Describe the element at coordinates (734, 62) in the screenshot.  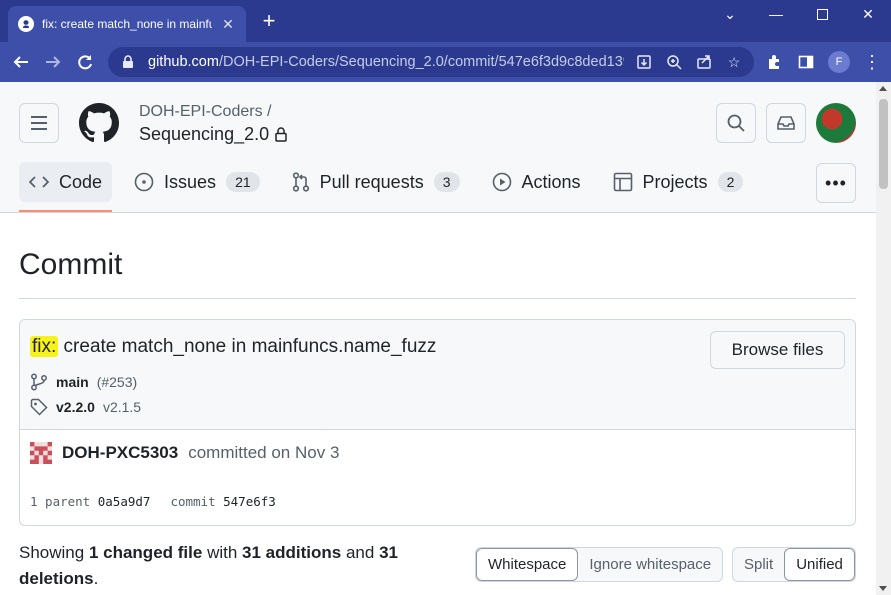
I see `bookmark-star-icon: ☆` at that location.